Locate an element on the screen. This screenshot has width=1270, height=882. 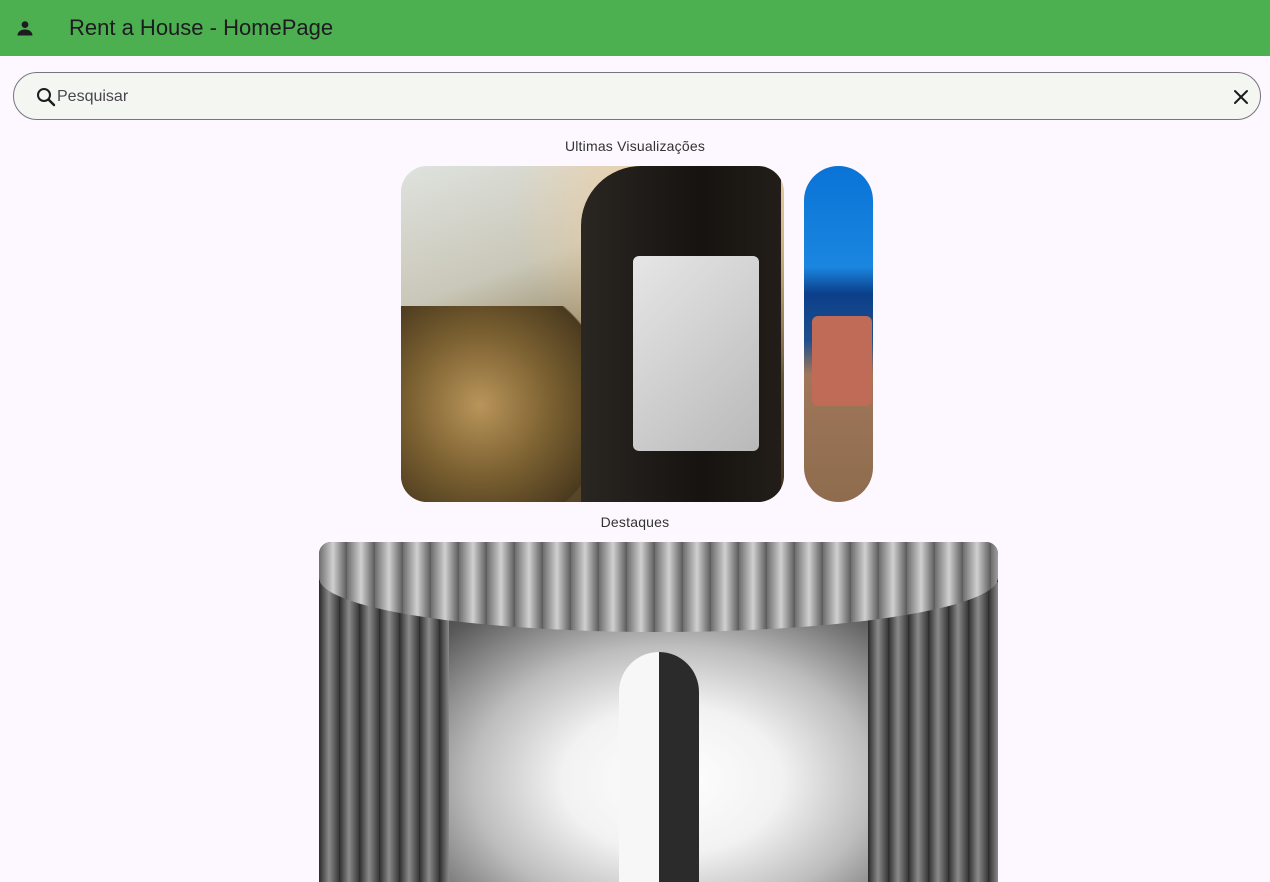
recent-section-heading: Ultimas Visualizações is located at coordinates (635, 146).